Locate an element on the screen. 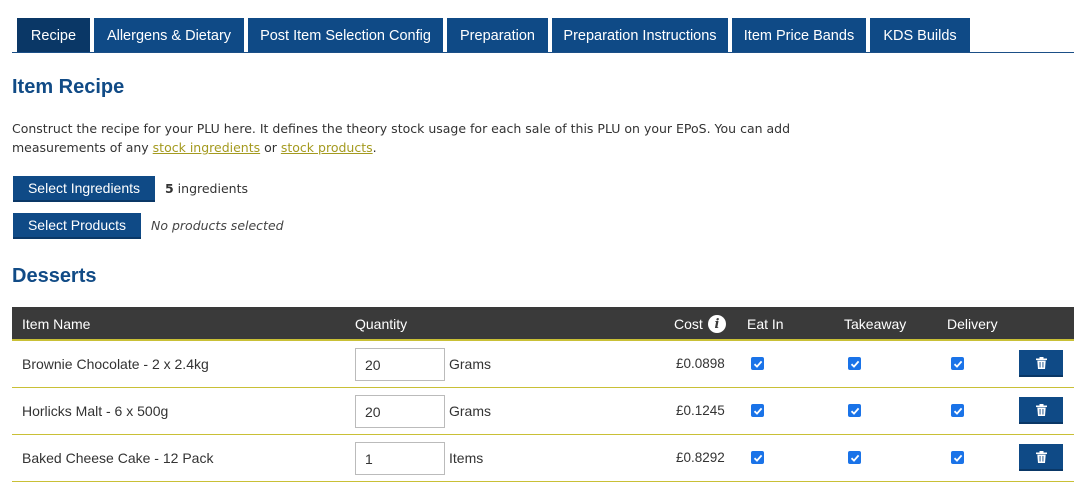 This screenshot has width=1077, height=485. header-cost: Cost is located at coordinates (688, 324).